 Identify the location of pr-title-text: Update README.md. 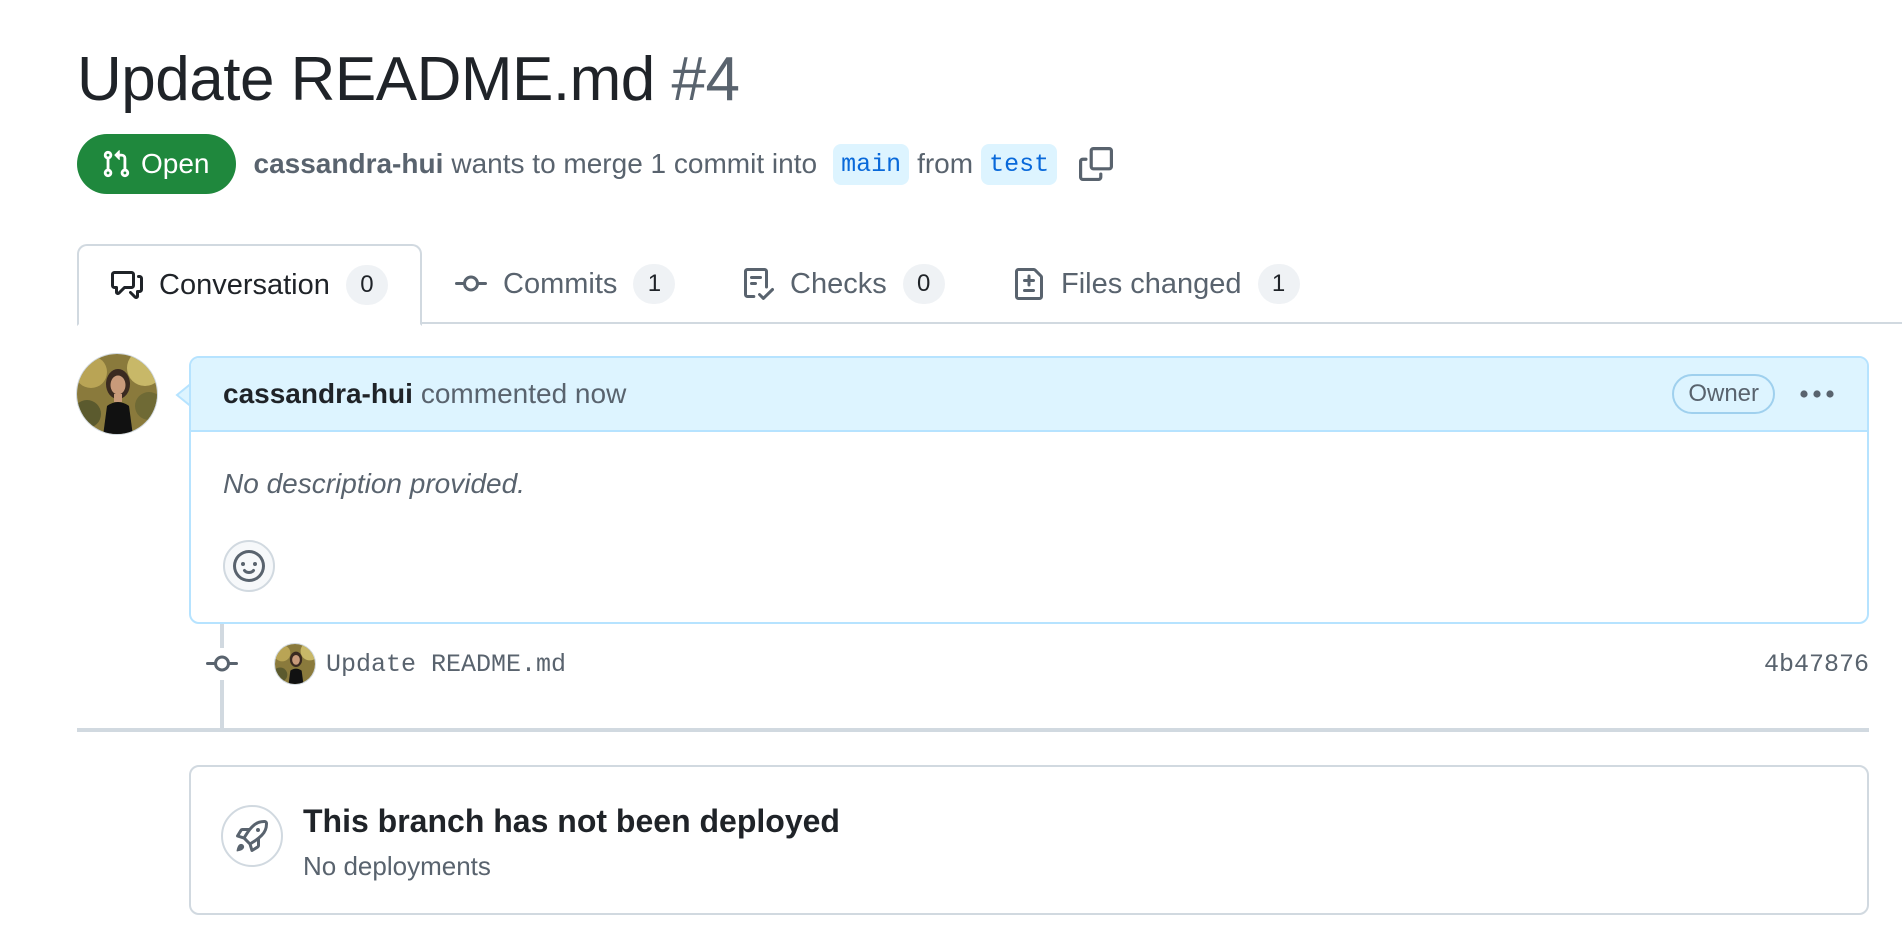
(366, 79).